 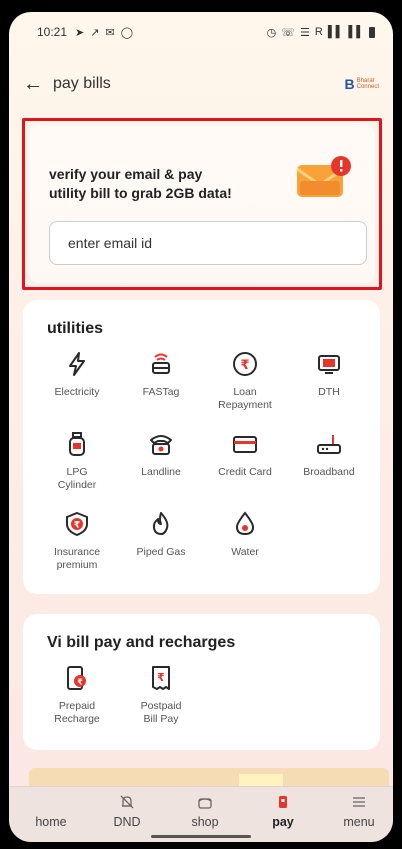 I want to click on shield-icon: ◯, so click(x=126, y=32).